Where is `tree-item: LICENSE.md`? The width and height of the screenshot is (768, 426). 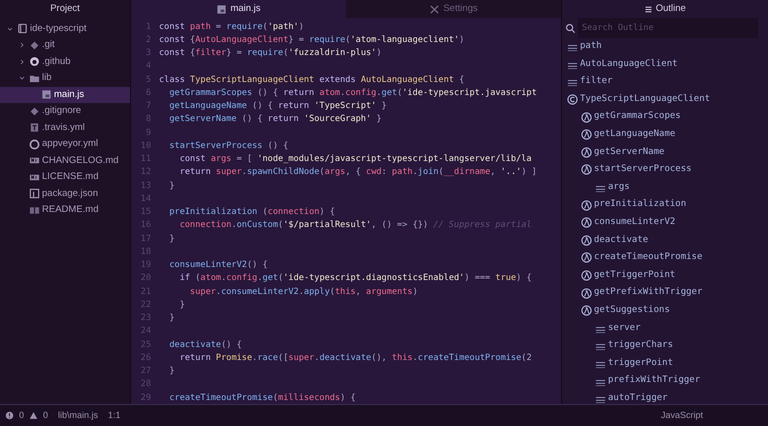
tree-item: LICENSE.md is located at coordinates (65, 177).